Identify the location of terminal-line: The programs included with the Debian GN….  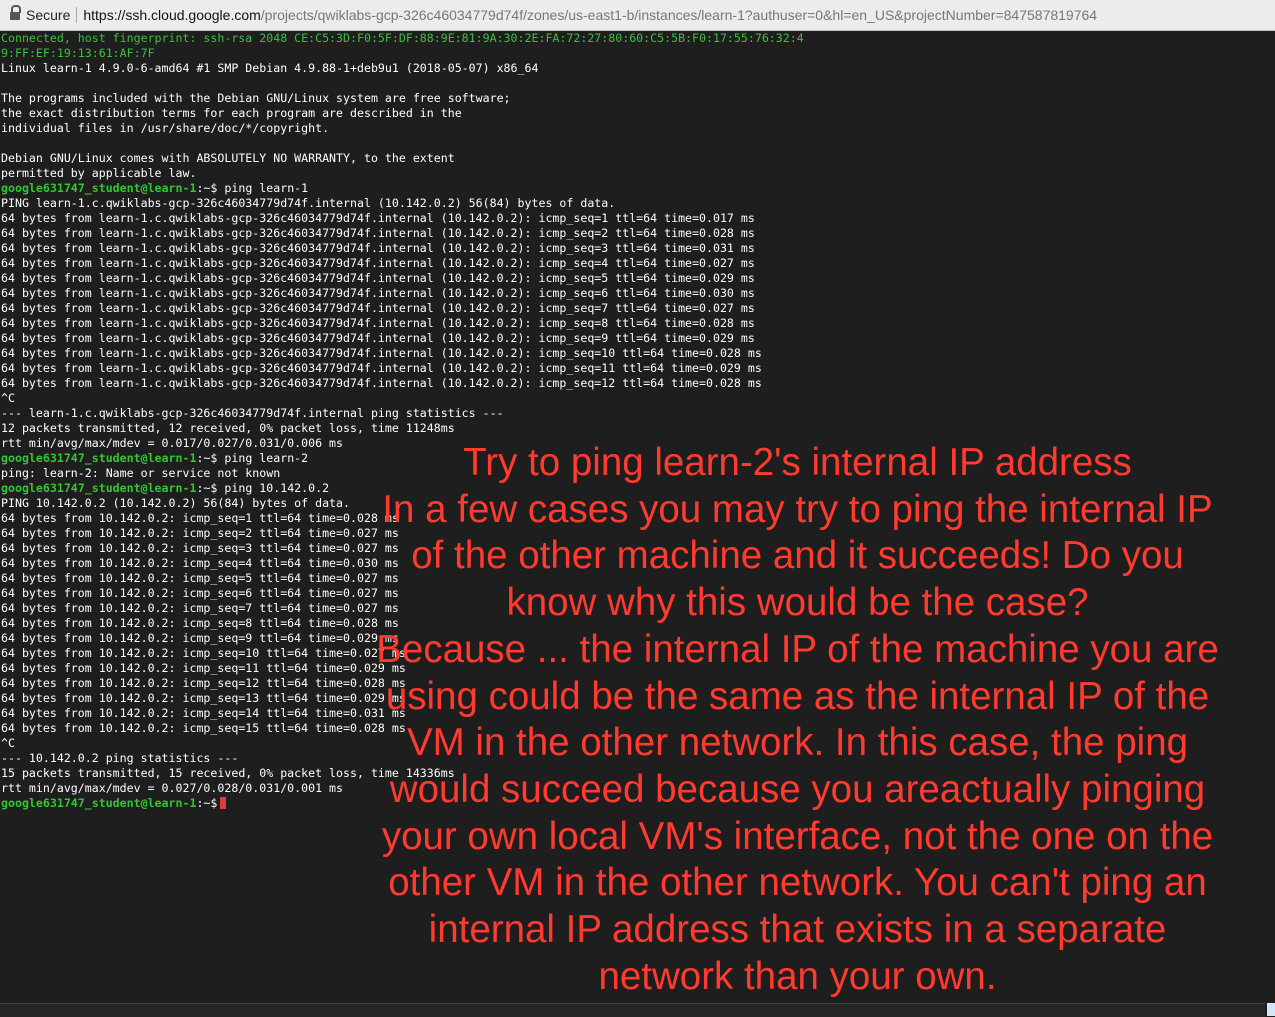
(256, 98).